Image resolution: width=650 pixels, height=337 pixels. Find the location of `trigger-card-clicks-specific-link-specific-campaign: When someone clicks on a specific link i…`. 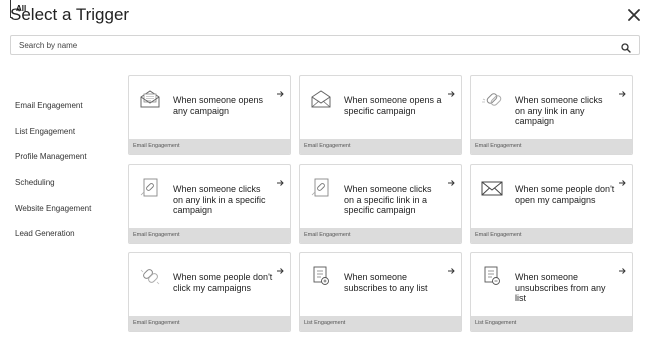

trigger-card-clicks-specific-link-specific-campaign: When someone clicks on a specific link i… is located at coordinates (380, 204).